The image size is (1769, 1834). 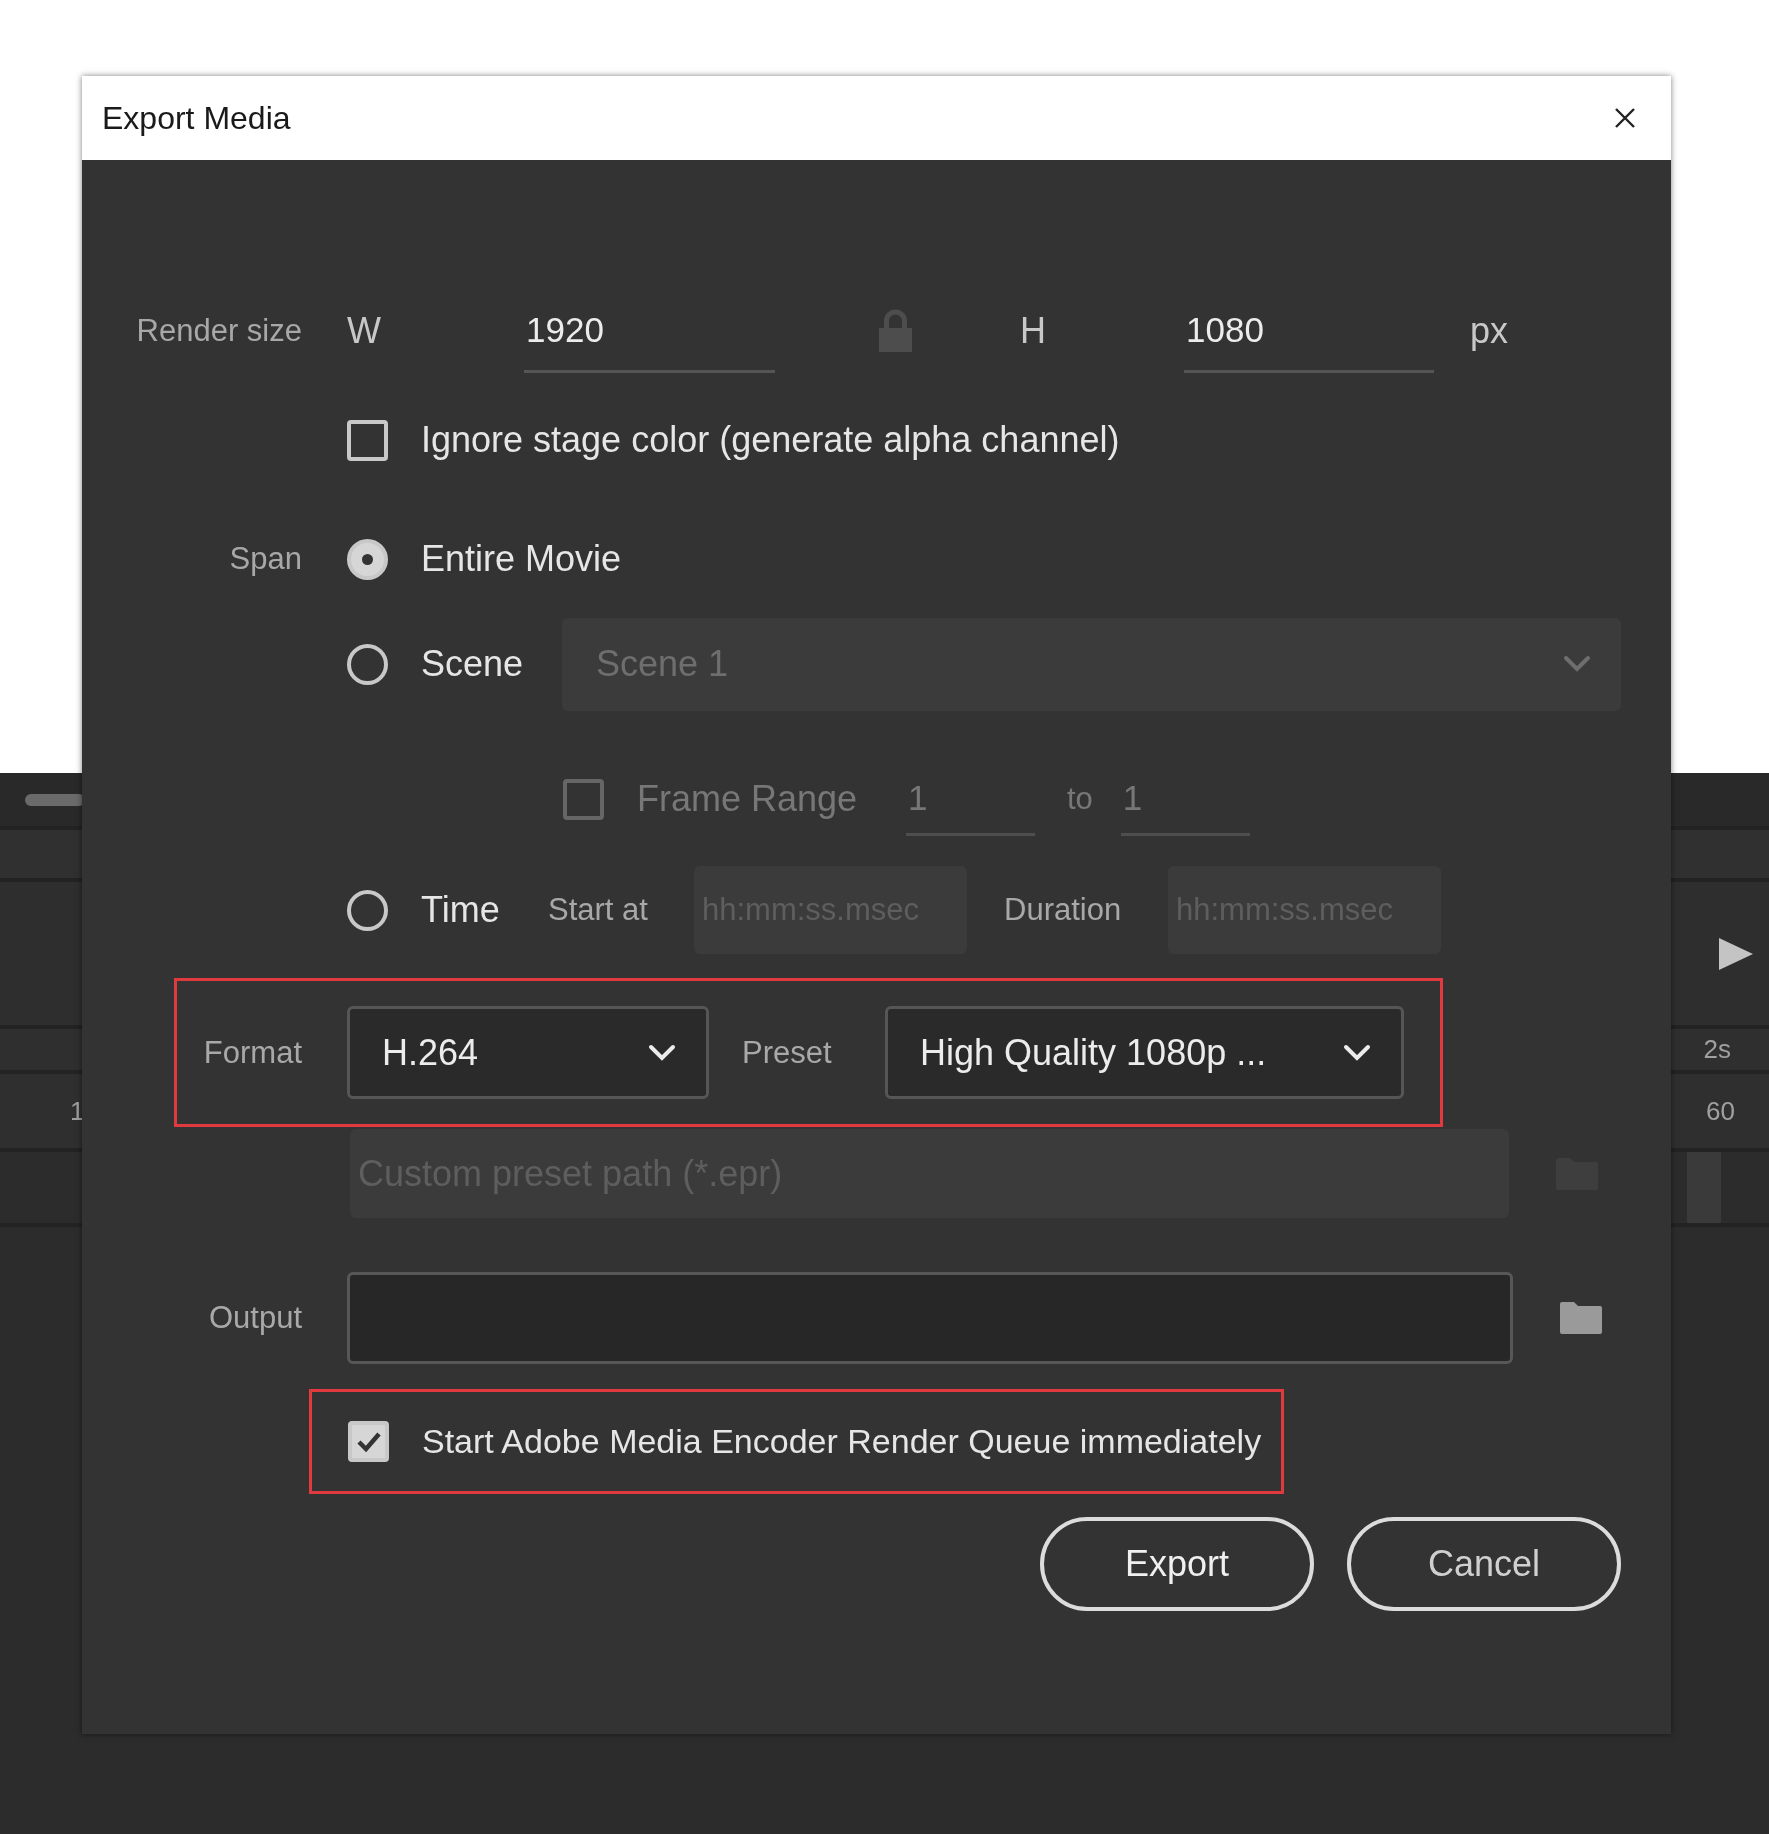 I want to click on folder-icon, so click(x=1581, y=1318).